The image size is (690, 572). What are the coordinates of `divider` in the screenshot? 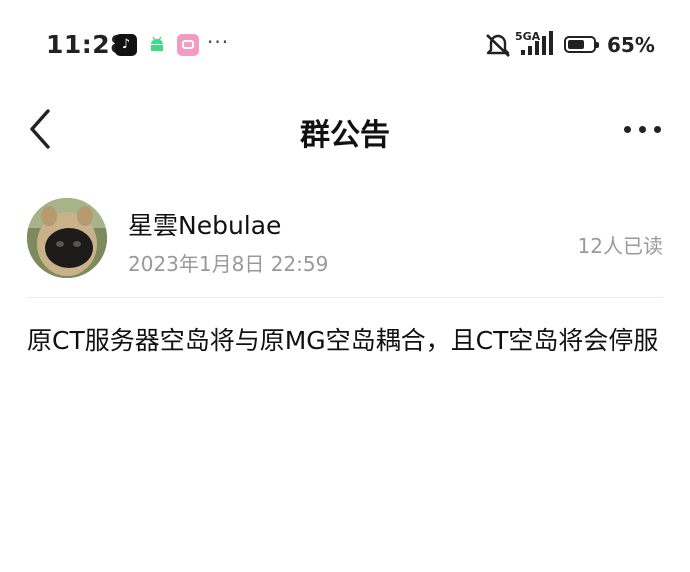 It's located at (345, 297).